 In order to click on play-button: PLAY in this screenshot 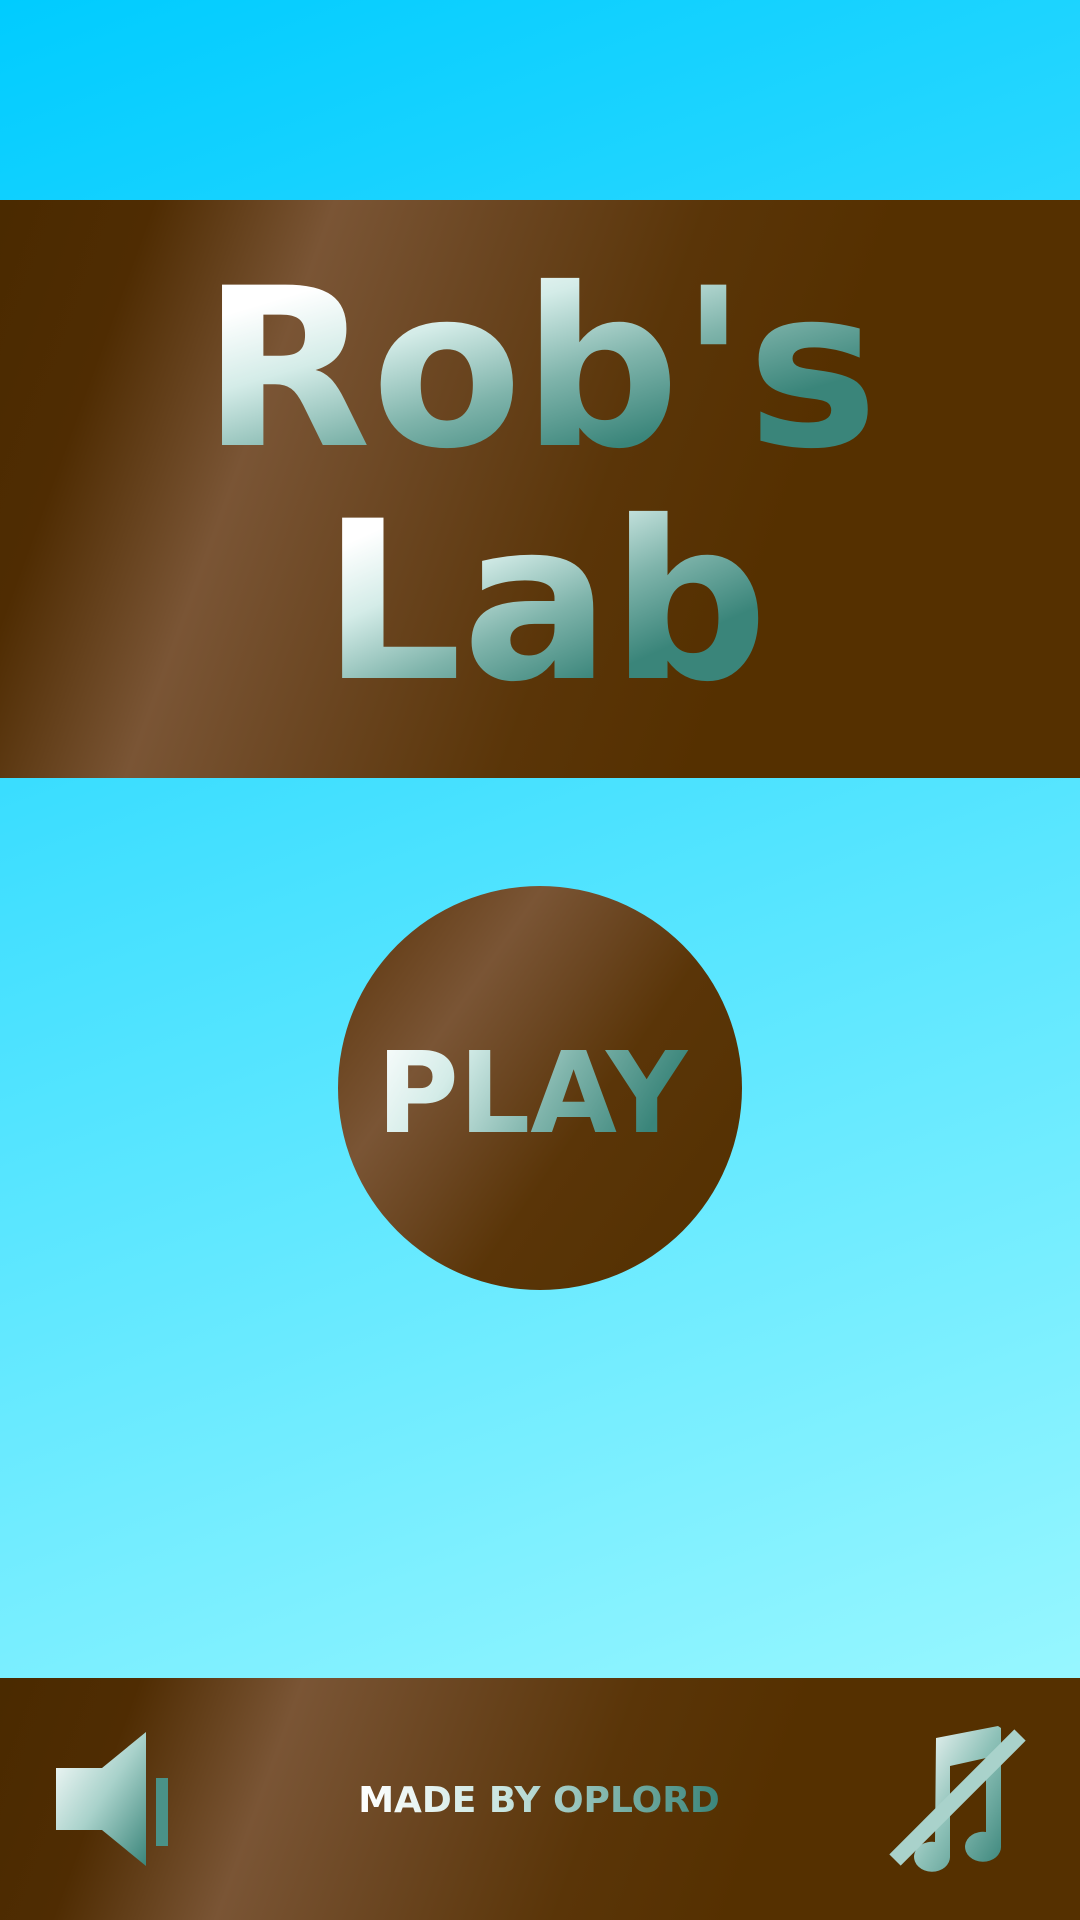, I will do `click(540, 1088)`.